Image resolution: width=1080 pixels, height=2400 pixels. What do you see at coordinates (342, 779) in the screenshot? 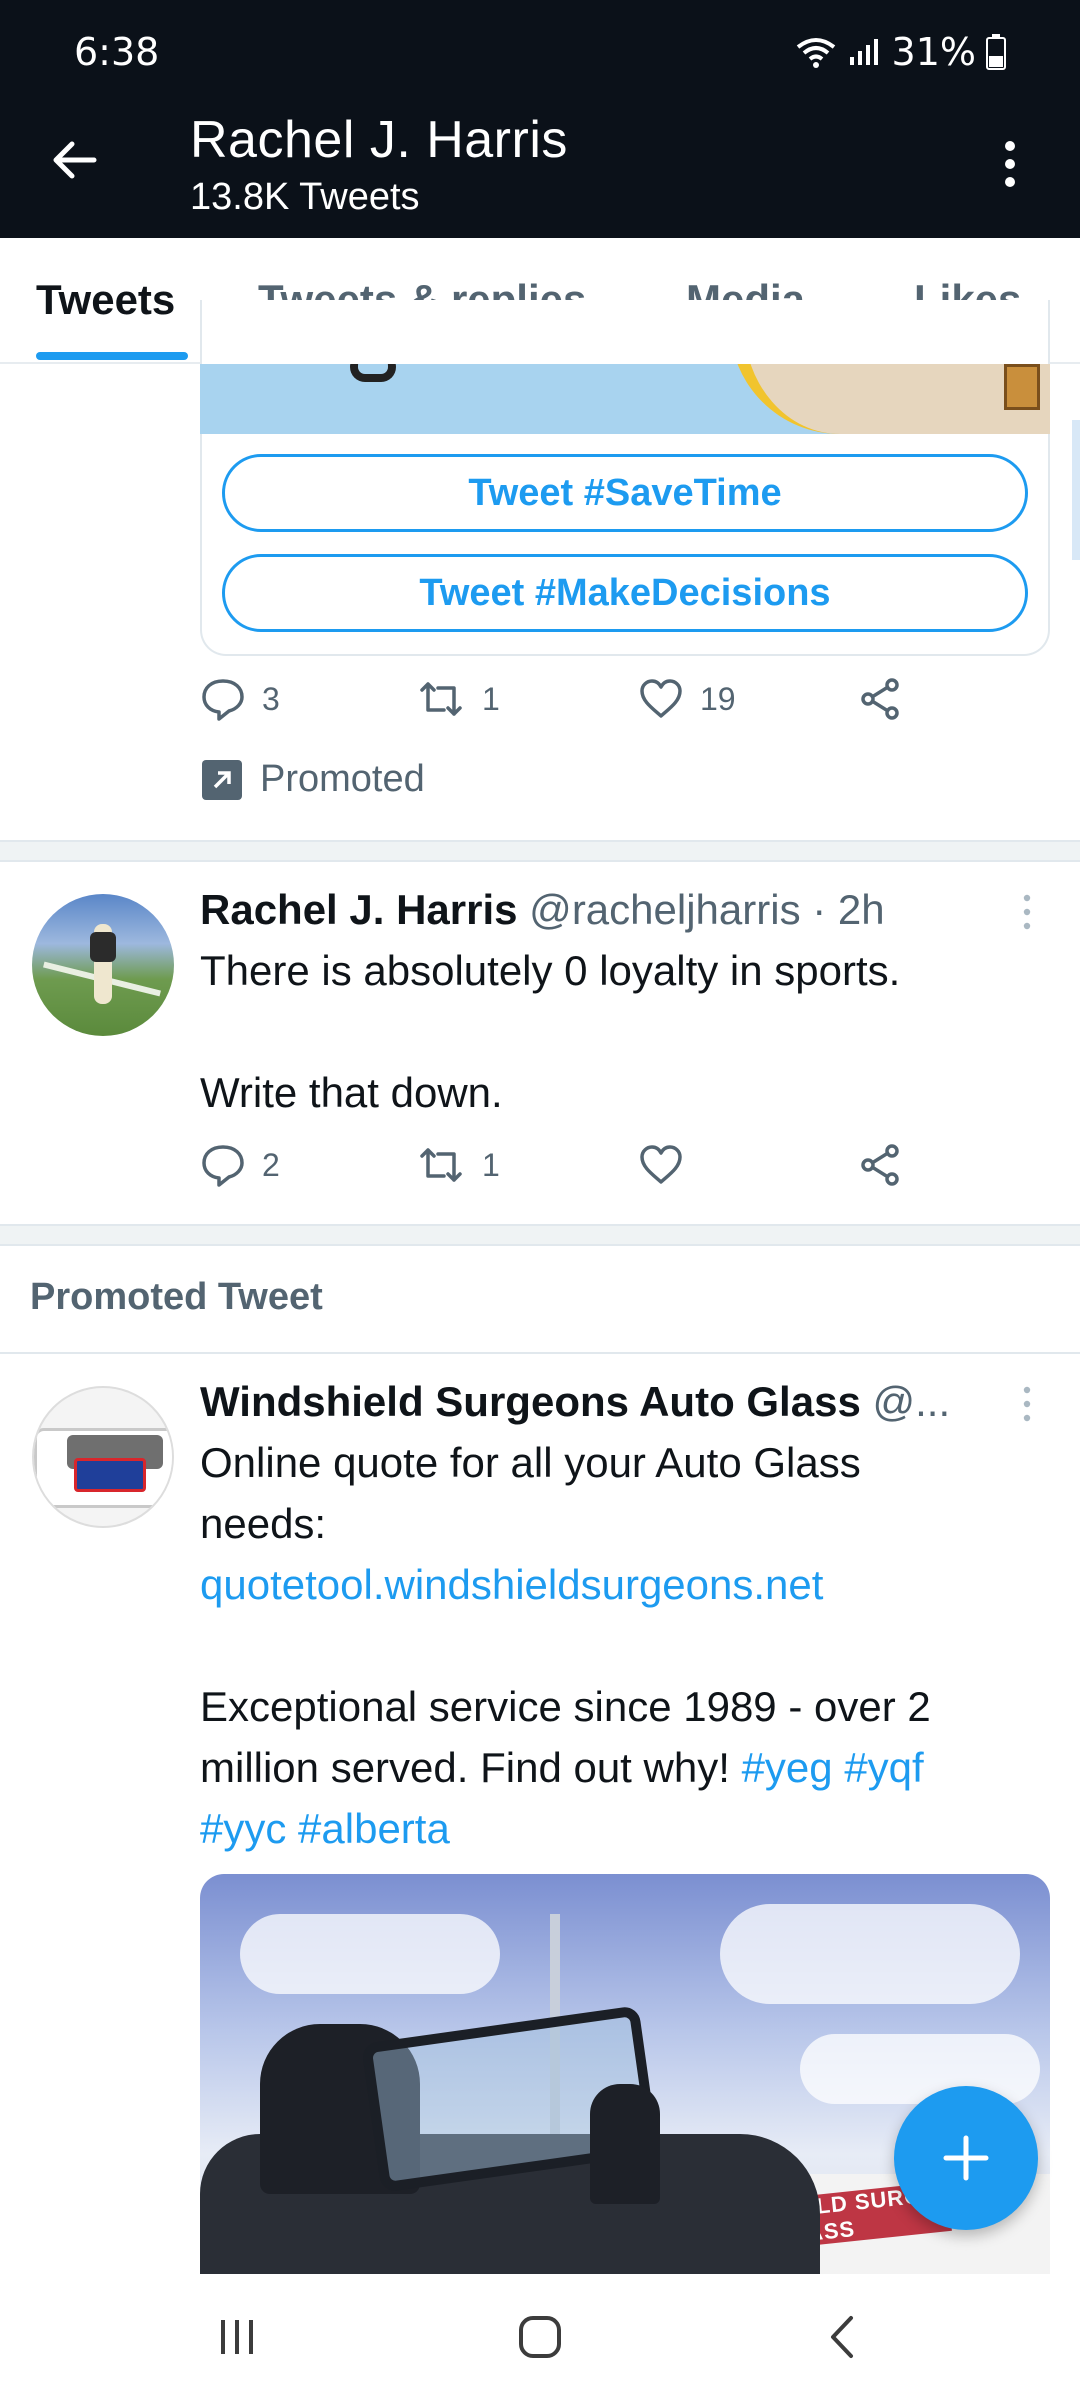
I see `promoted-label: Promoted` at bounding box center [342, 779].